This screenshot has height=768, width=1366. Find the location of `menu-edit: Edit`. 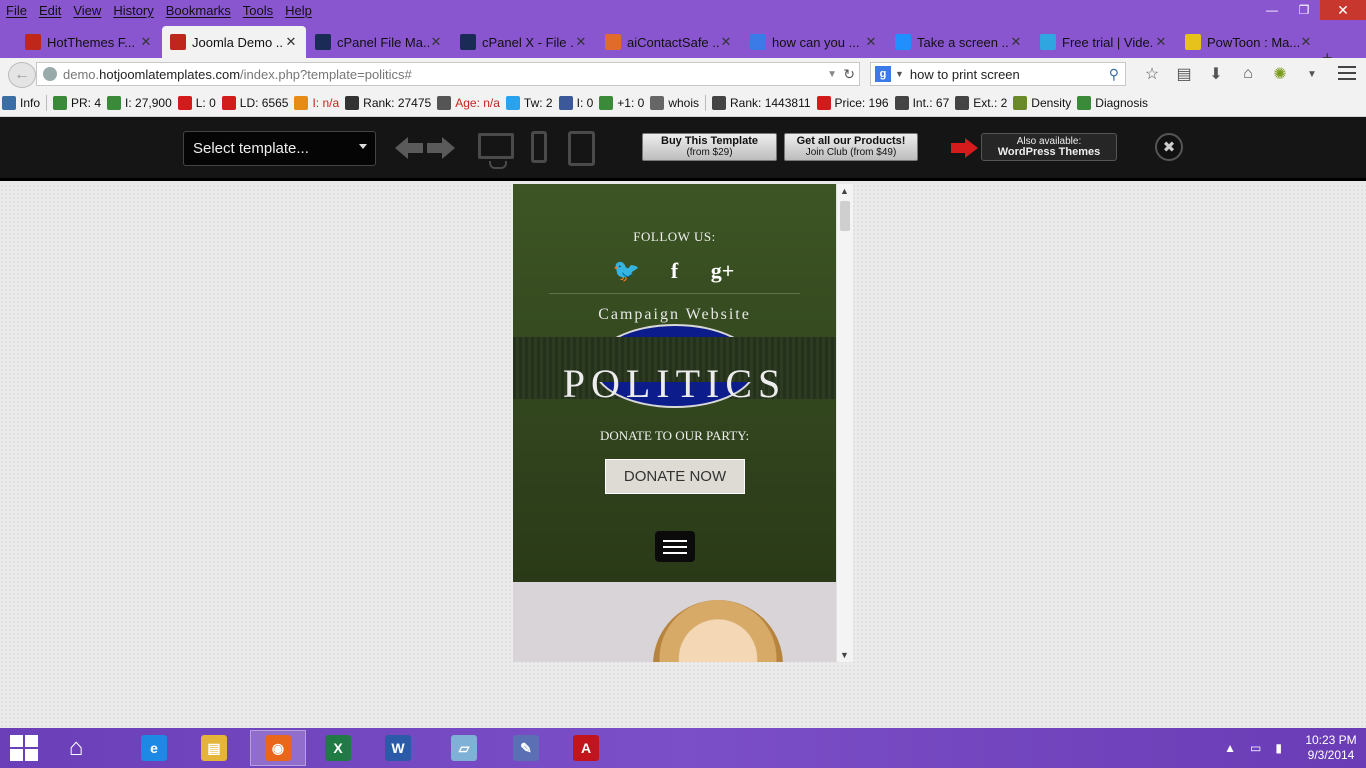

menu-edit: Edit is located at coordinates (50, 10).